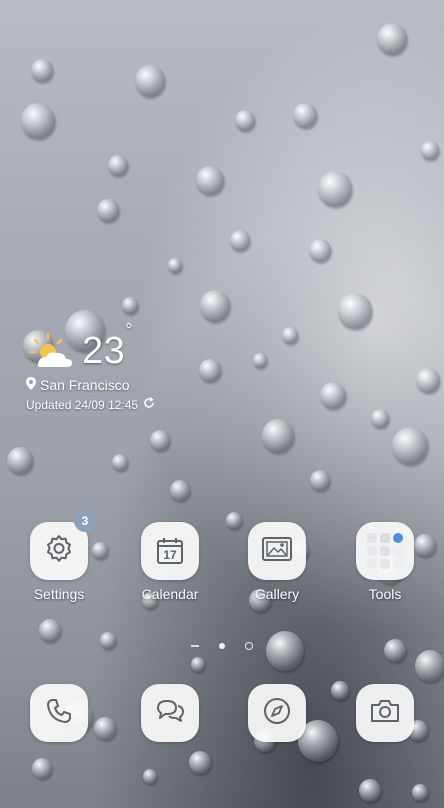  I want to click on updated-label: Updated 24/09 12:45, so click(82, 404).